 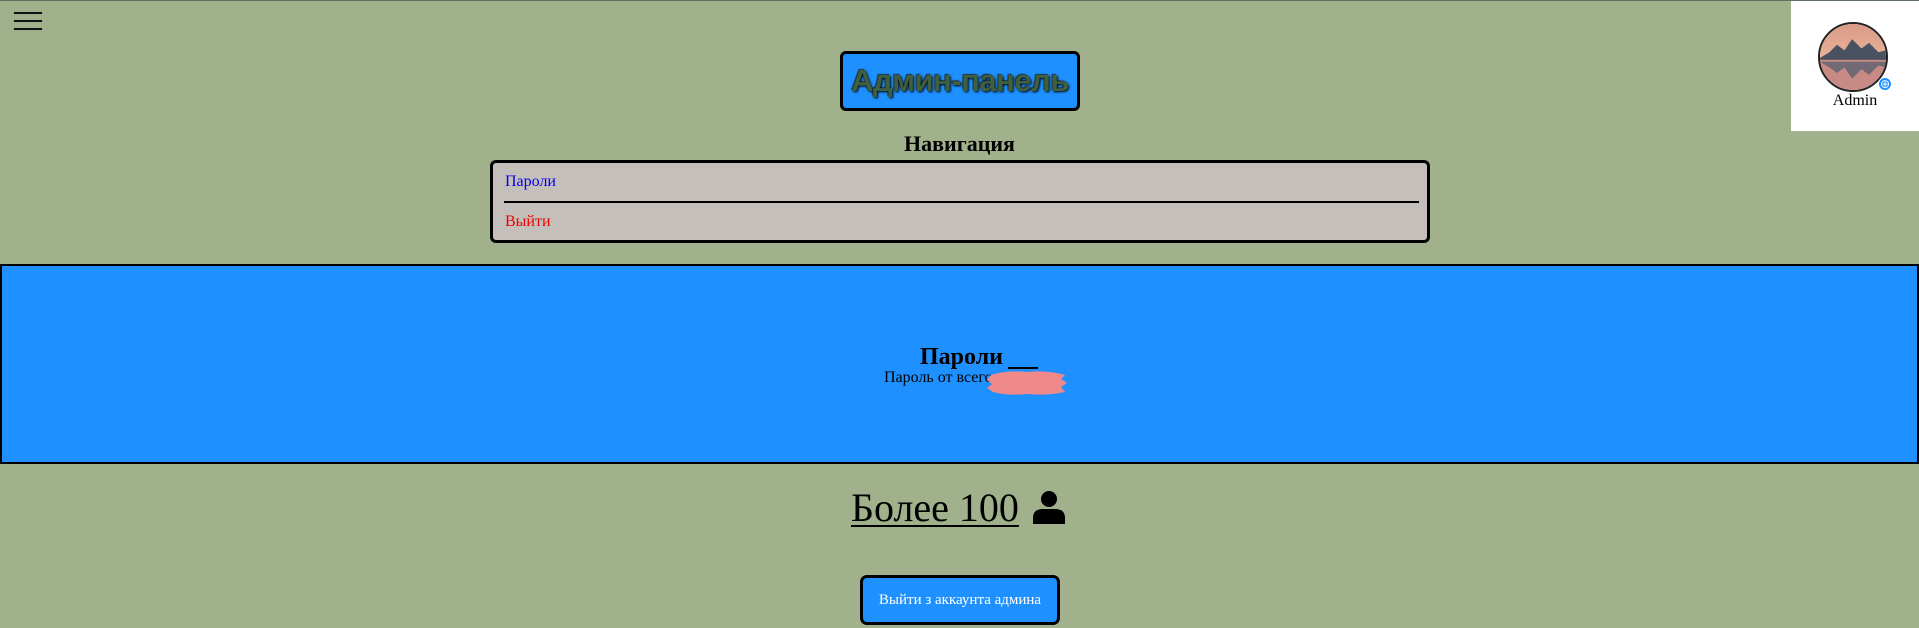 What do you see at coordinates (1885, 84) in the screenshot?
I see `add-photo-icon: ⊕` at bounding box center [1885, 84].